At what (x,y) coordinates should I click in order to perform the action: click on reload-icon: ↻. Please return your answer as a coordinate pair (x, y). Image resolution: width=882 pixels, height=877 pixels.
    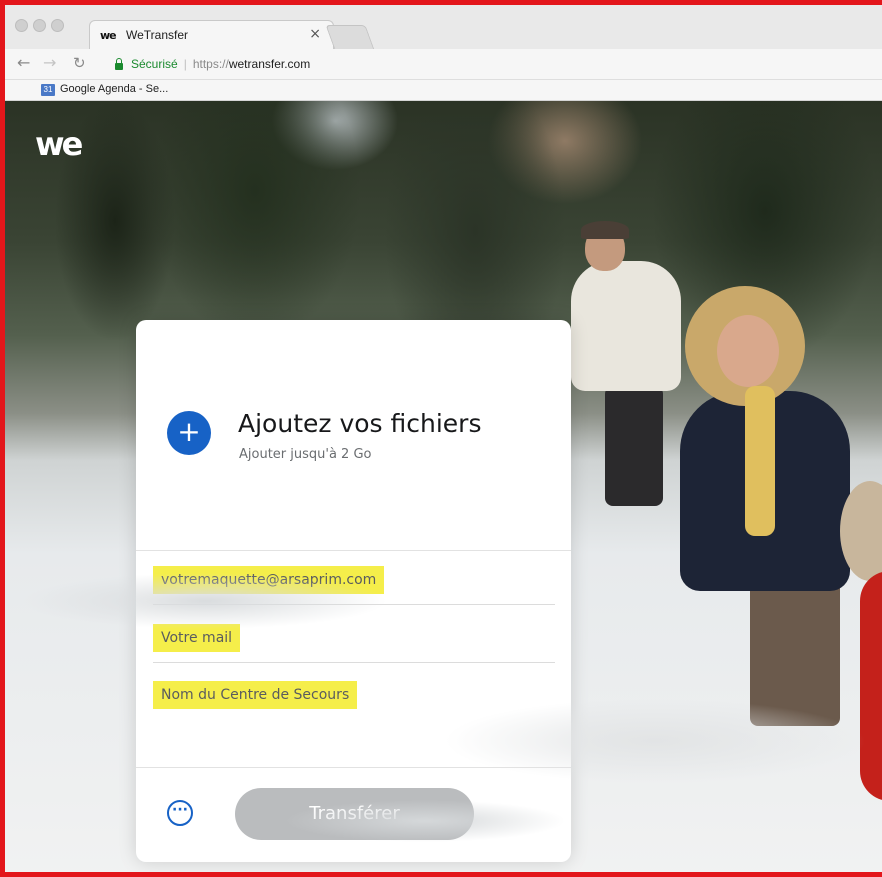
    Looking at the image, I should click on (79, 63).